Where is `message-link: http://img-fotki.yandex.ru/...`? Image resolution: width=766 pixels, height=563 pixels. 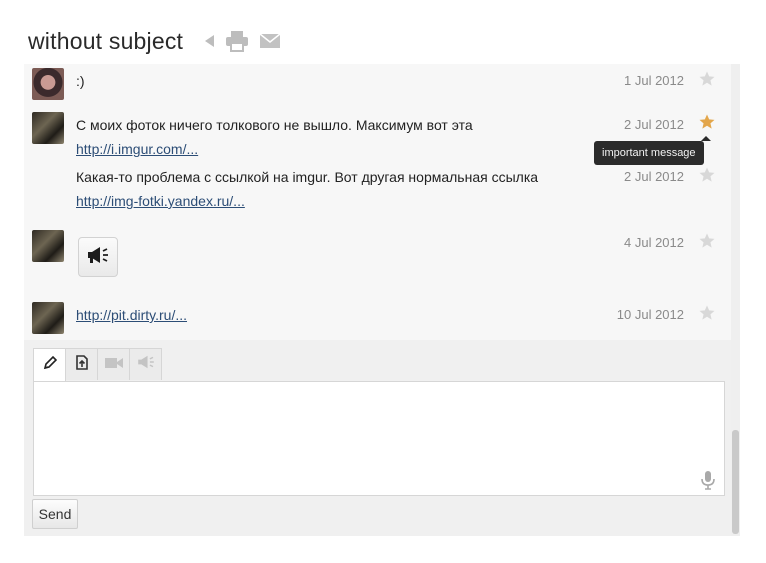
message-link: http://img-fotki.yandex.ru/... is located at coordinates (160, 201).